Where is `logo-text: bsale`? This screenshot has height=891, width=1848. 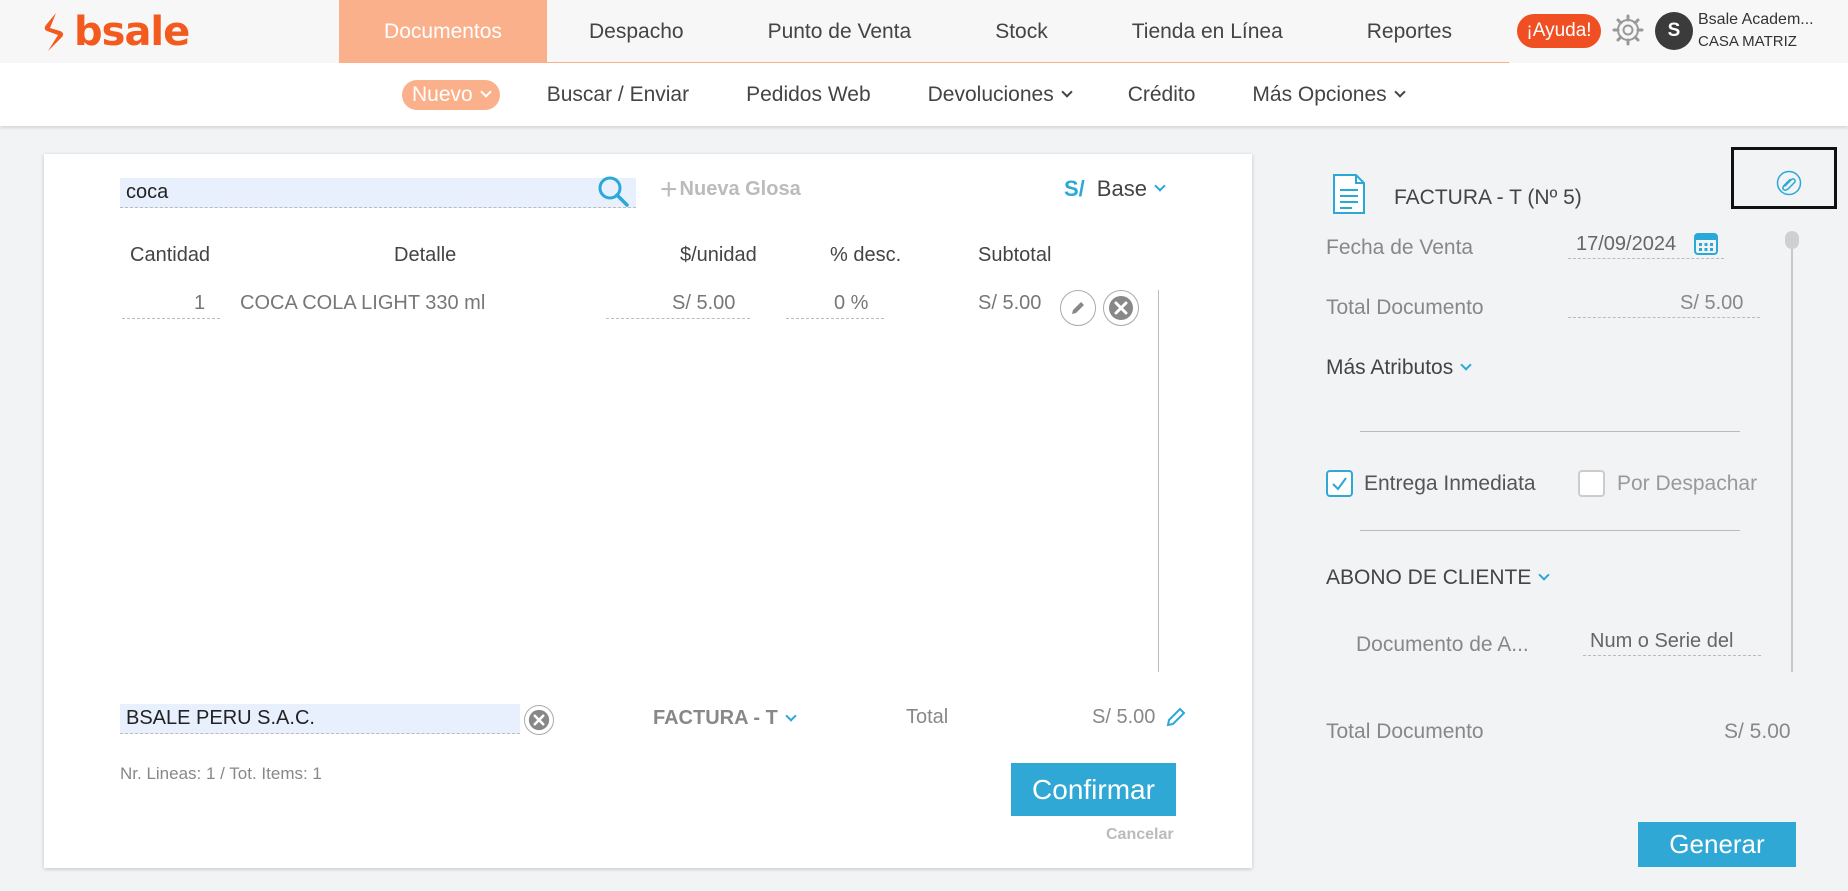 logo-text: bsale is located at coordinates (132, 32).